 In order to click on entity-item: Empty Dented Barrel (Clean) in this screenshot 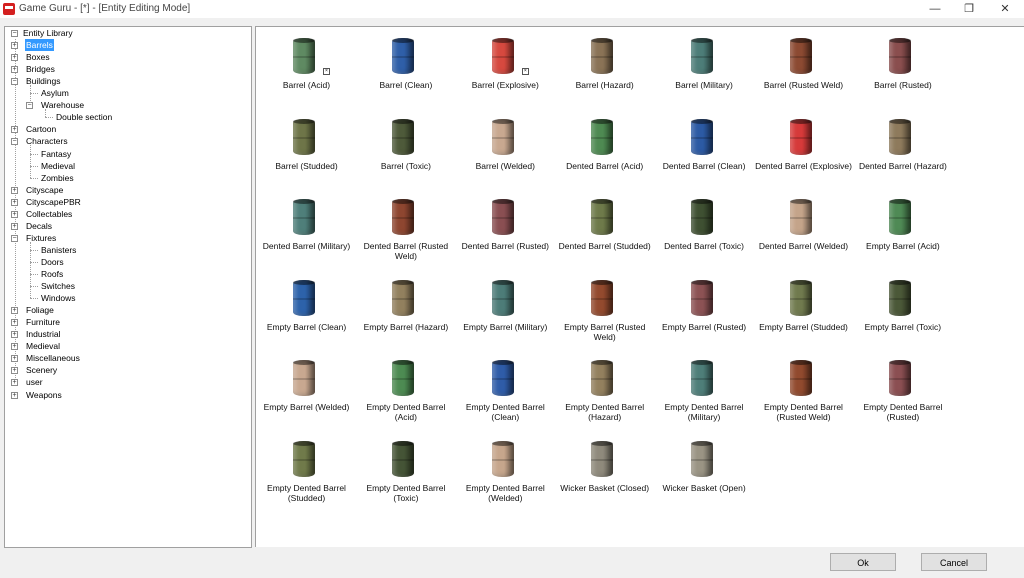, I will do `click(505, 394)`.